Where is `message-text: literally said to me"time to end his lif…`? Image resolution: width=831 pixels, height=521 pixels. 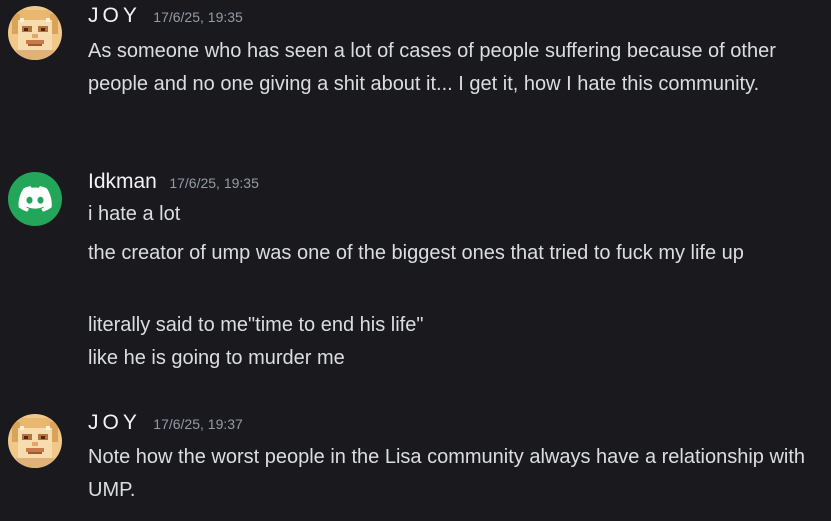 message-text: literally said to me"time to end his lif… is located at coordinates (256, 325).